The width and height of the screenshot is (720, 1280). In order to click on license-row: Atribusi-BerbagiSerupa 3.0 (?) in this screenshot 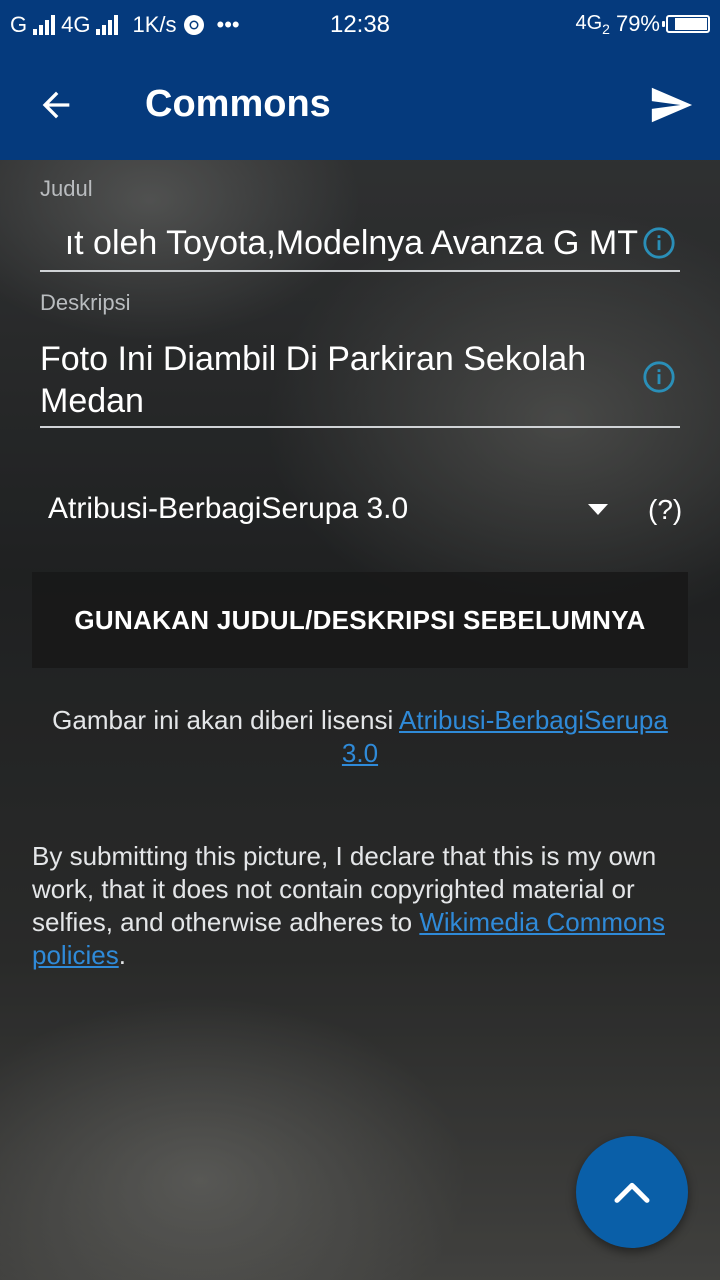, I will do `click(368, 512)`.